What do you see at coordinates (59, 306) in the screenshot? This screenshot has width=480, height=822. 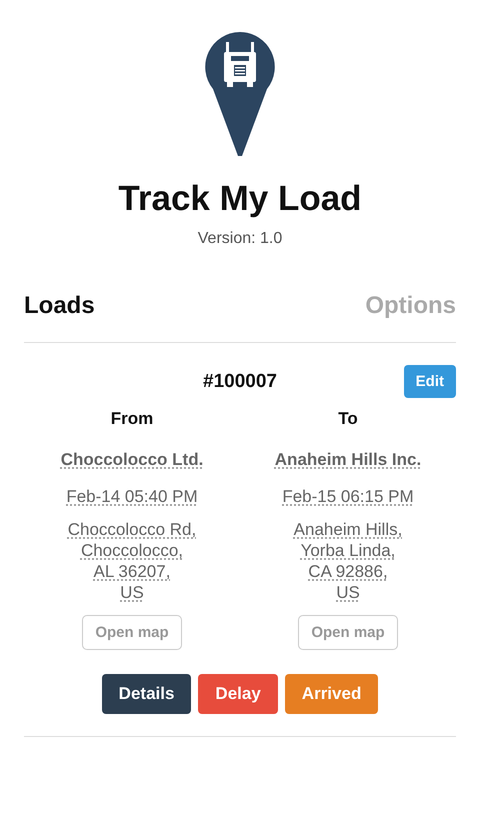 I see `tab: Loads` at bounding box center [59, 306].